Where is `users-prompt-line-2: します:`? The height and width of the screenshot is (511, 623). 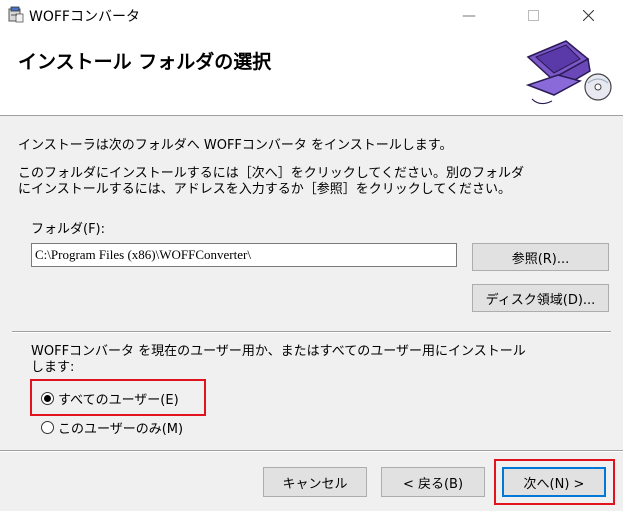
users-prompt-line-2: します: is located at coordinates (53, 367).